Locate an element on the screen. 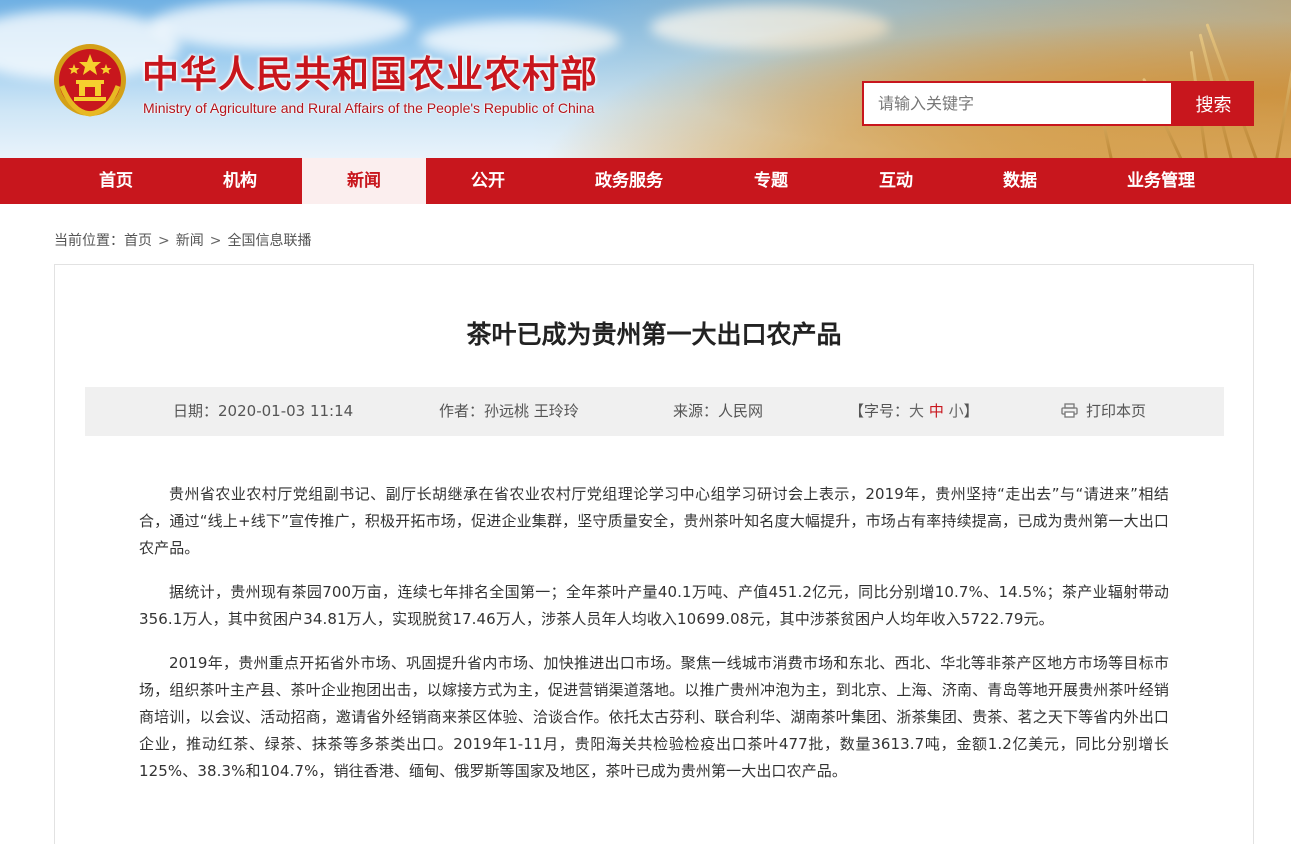  breadcrumb: 当前位置：首页 > 新闻 > 全国信息联播 is located at coordinates (182, 240).